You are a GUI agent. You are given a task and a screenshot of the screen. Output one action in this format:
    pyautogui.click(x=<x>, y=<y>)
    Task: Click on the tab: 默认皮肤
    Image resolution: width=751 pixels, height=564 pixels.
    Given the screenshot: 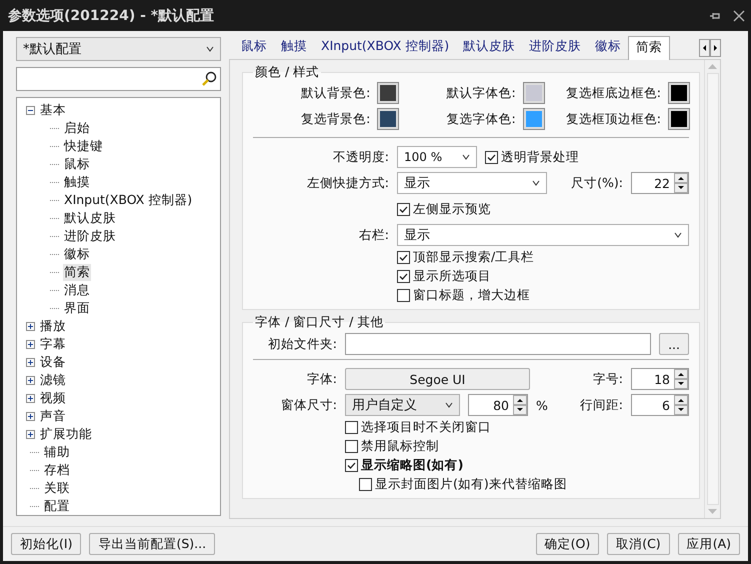 What is the action you would take?
    pyautogui.click(x=489, y=47)
    